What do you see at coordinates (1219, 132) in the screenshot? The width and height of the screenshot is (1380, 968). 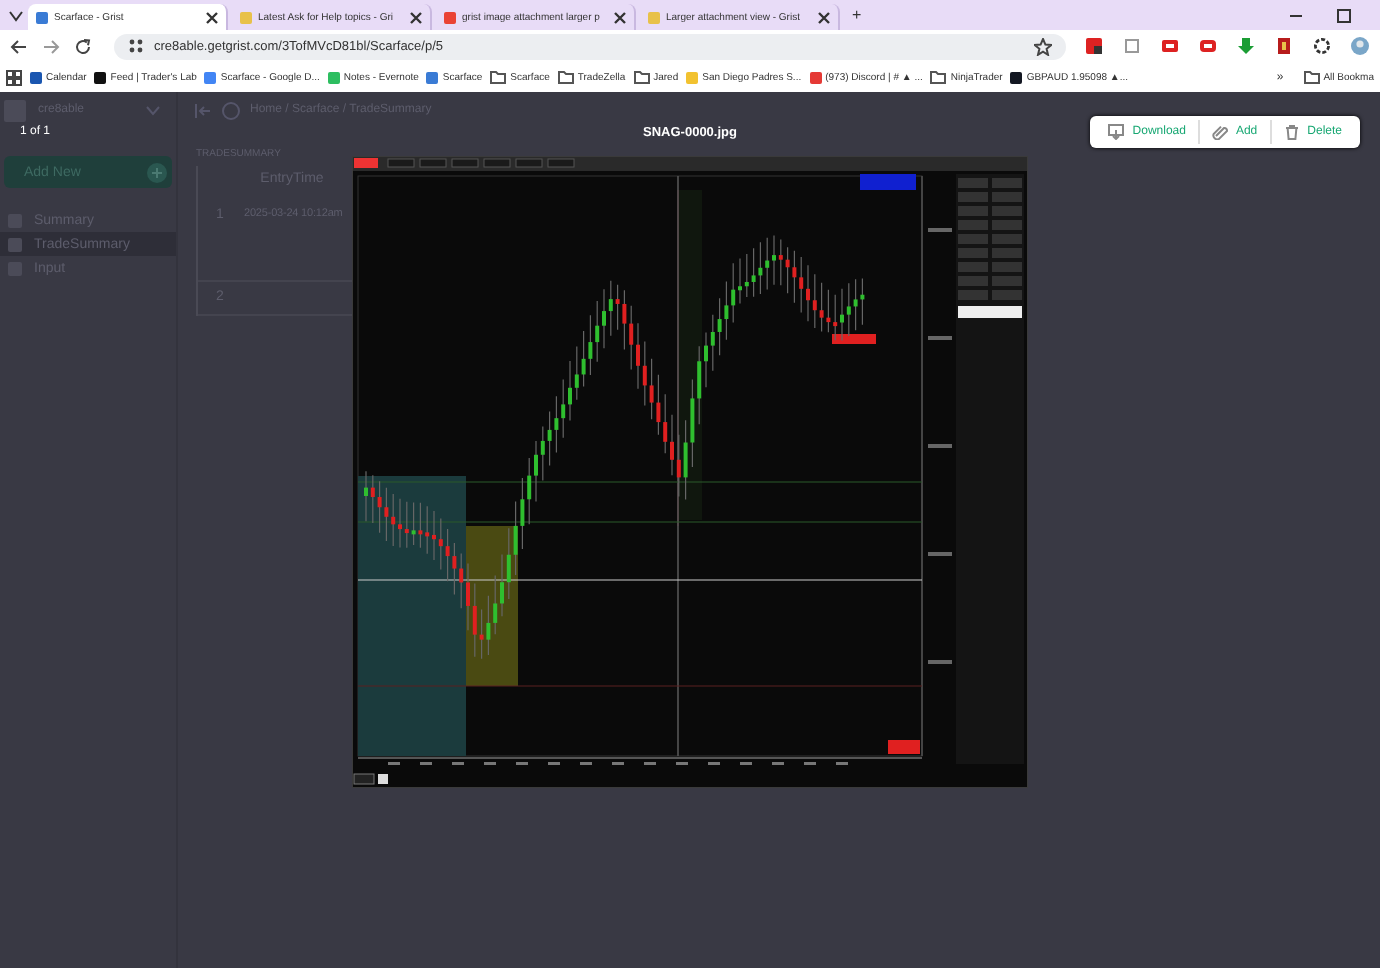 I see `paperclip-icon` at bounding box center [1219, 132].